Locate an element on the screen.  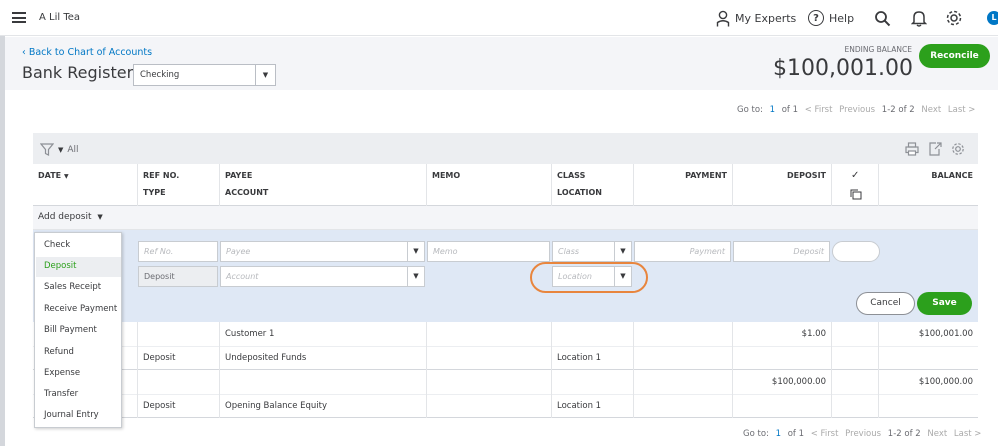
menu-item-journal-entry: Journal Entry is located at coordinates (71, 415).